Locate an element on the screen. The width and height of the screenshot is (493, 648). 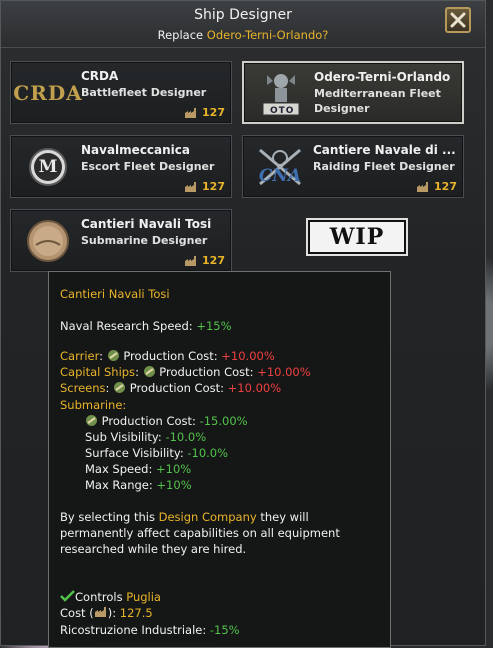
close-icon is located at coordinates (458, 20).